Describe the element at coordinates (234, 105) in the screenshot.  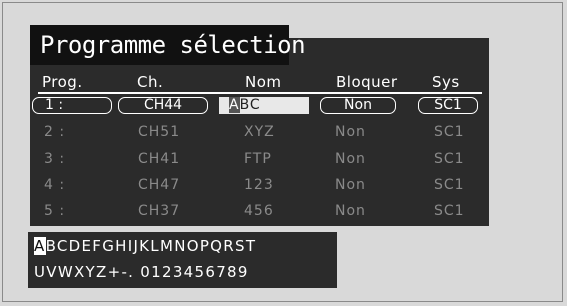
I see `name-cursor: A` at that location.